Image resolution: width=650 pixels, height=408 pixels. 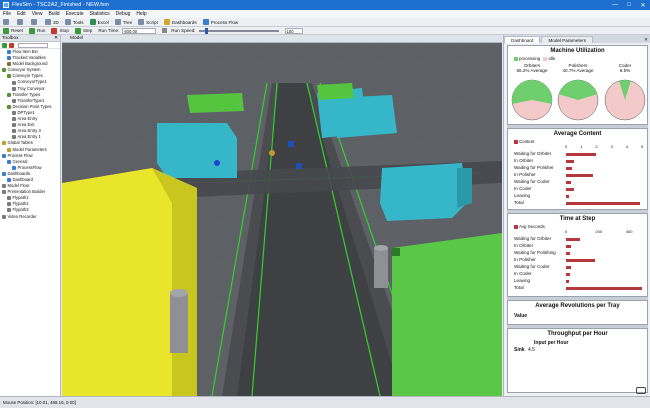 What do you see at coordinates (567, 39) in the screenshot?
I see `tab-model-parameters: Model Parameters` at bounding box center [567, 39].